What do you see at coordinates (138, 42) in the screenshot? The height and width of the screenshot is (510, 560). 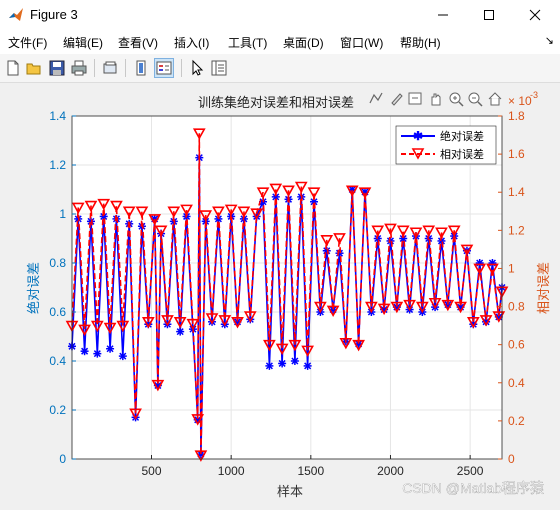 I see `menu-view: 查看(V)` at bounding box center [138, 42].